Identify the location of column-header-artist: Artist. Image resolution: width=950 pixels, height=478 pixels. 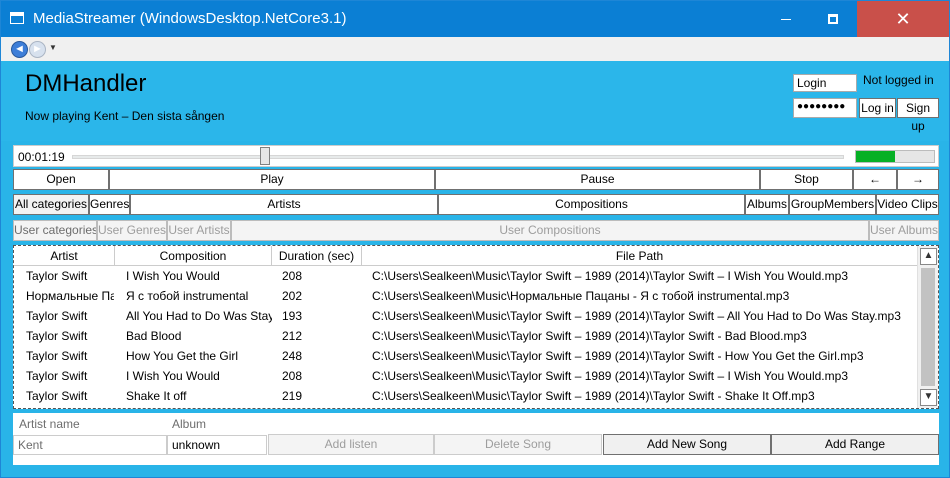
(64, 256).